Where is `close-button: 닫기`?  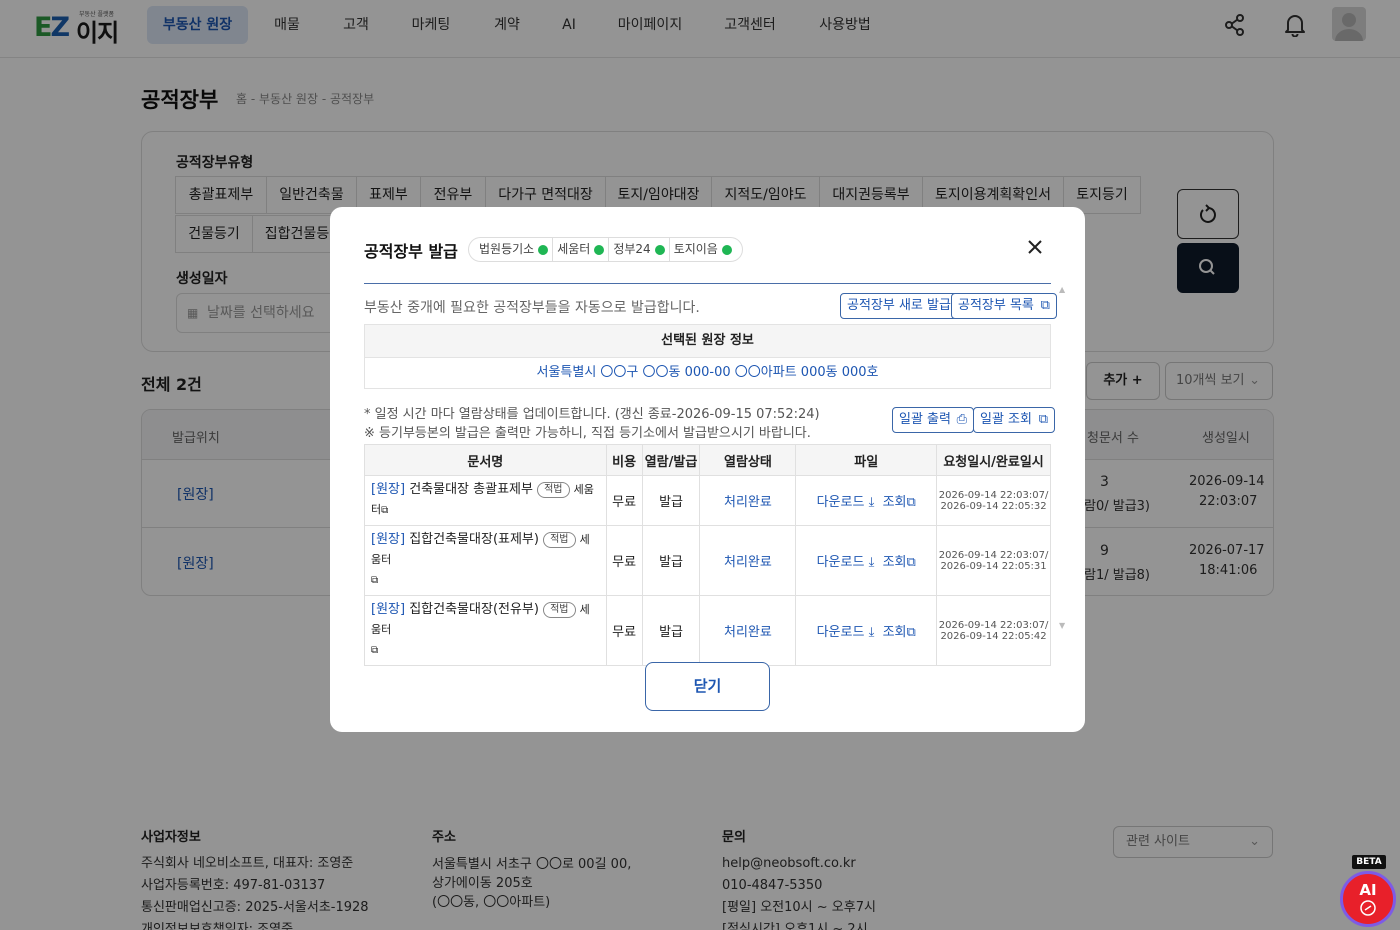
close-button: 닫기 is located at coordinates (707, 686).